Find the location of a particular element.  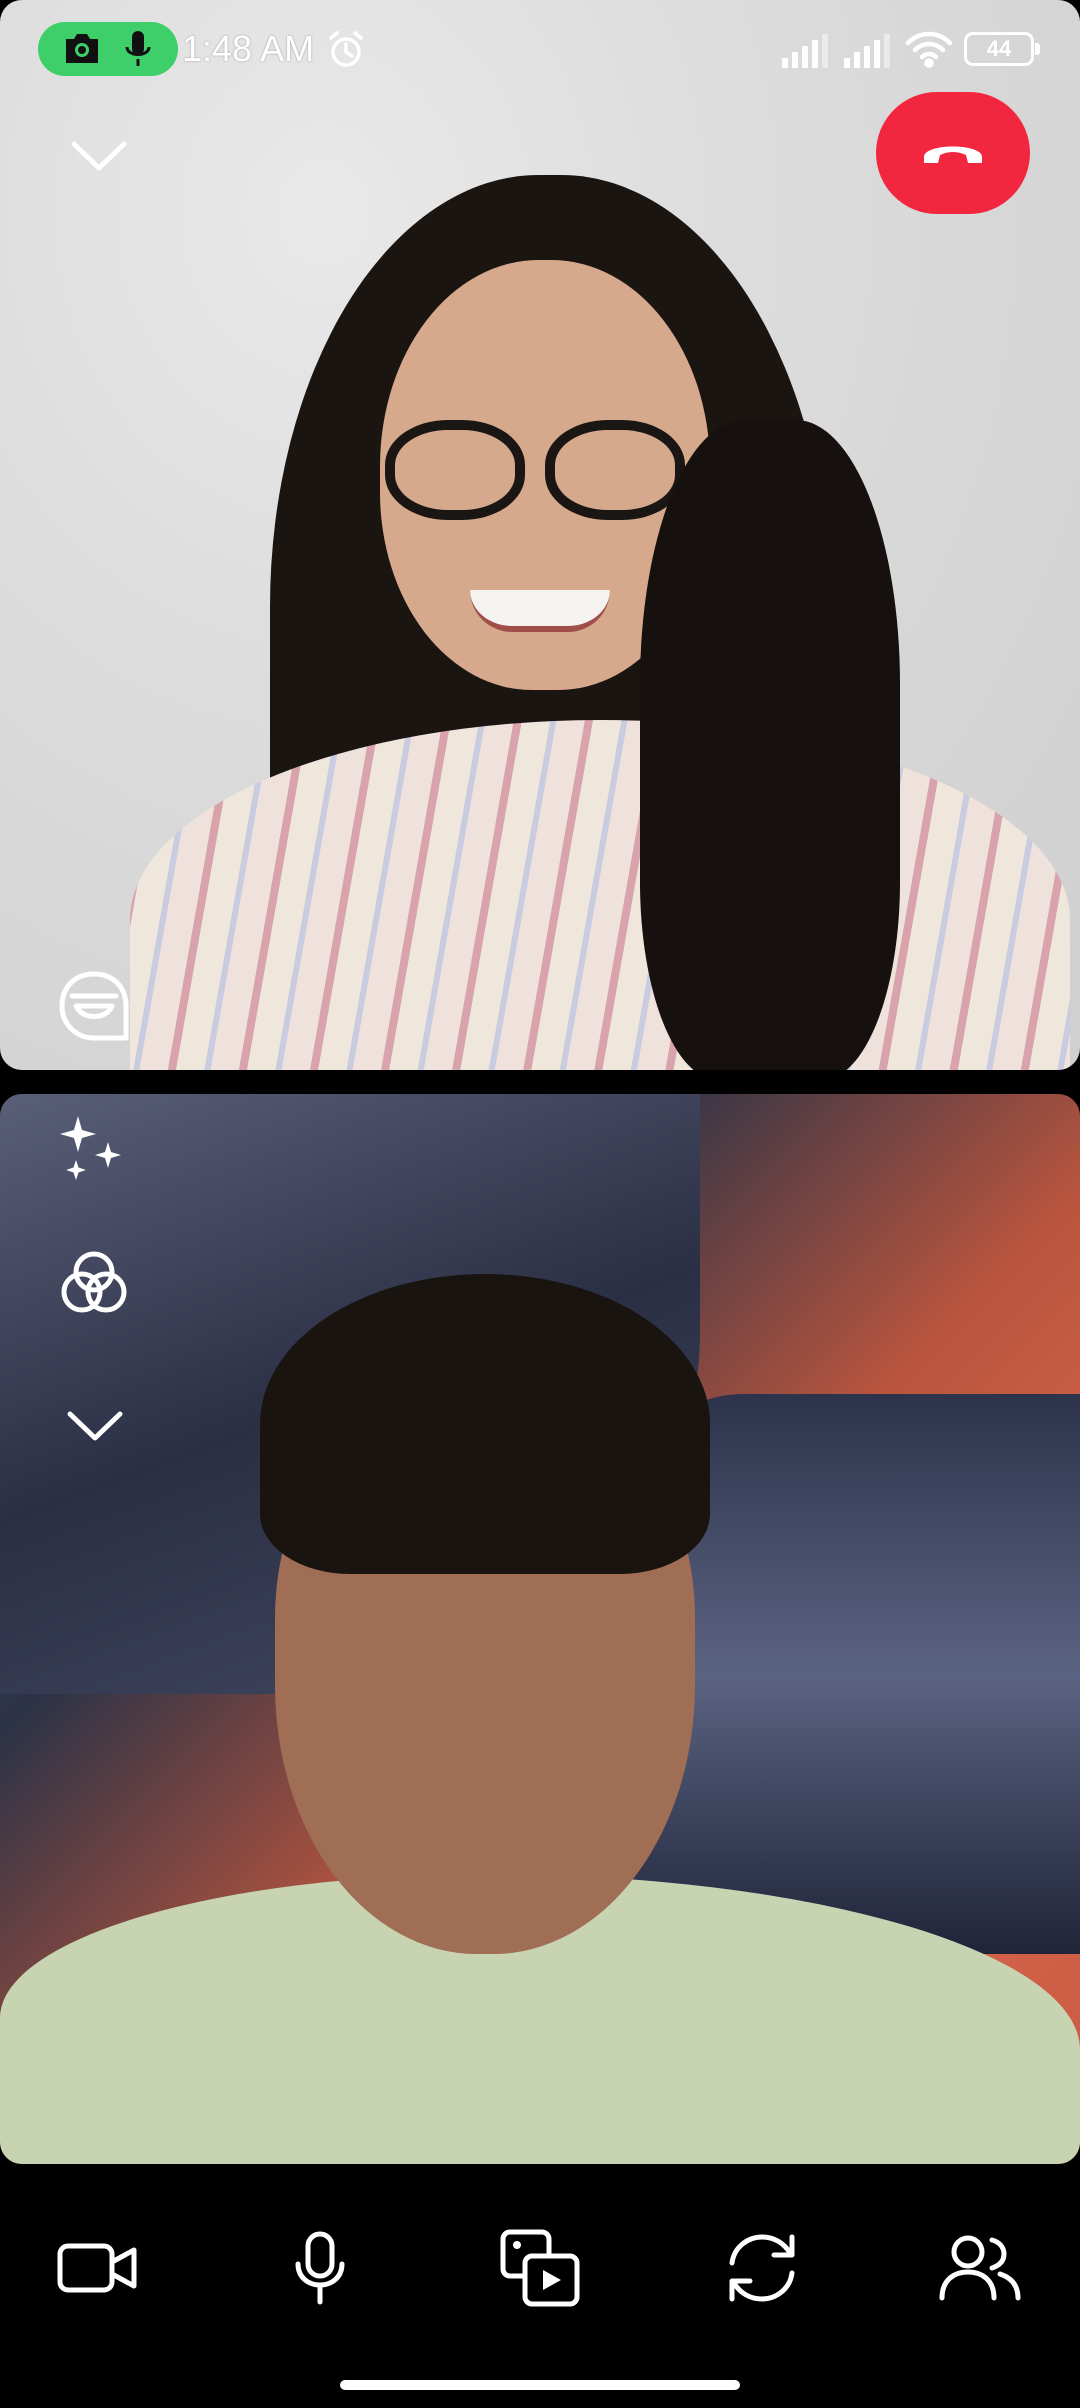

microphone-toggle-button is located at coordinates (320, 2268).